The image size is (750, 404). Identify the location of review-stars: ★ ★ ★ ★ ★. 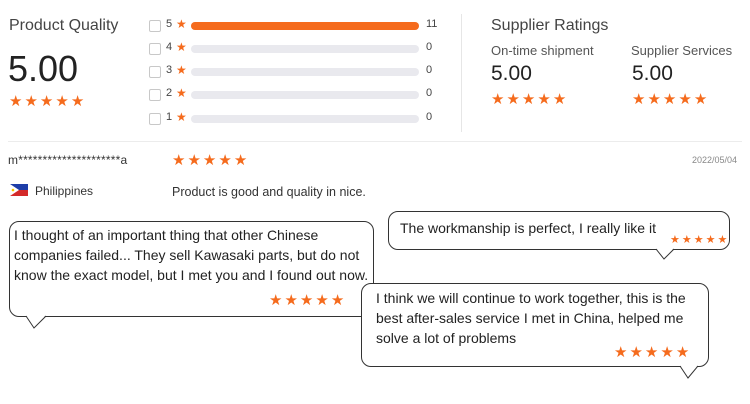
(209, 160).